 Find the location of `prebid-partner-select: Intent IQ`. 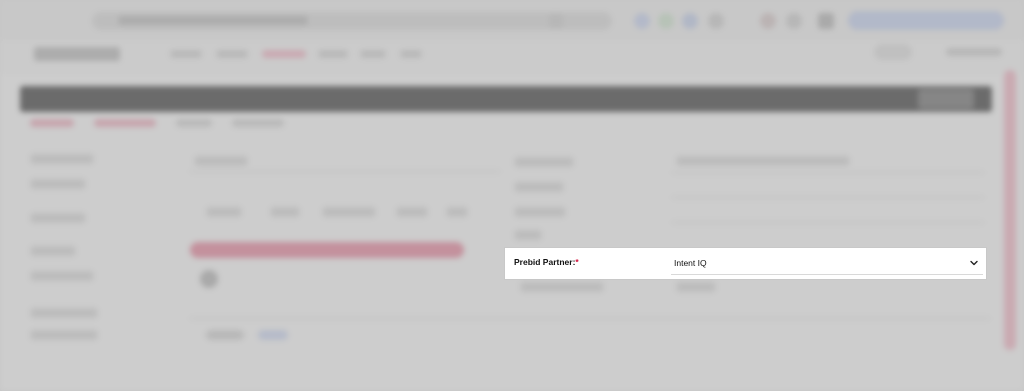

prebid-partner-select: Intent IQ is located at coordinates (827, 264).